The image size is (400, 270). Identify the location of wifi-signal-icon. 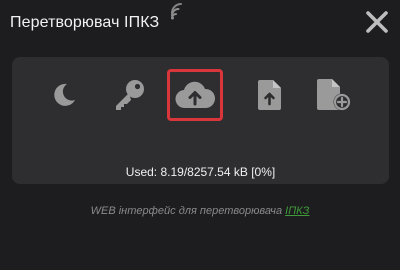
(176, 11).